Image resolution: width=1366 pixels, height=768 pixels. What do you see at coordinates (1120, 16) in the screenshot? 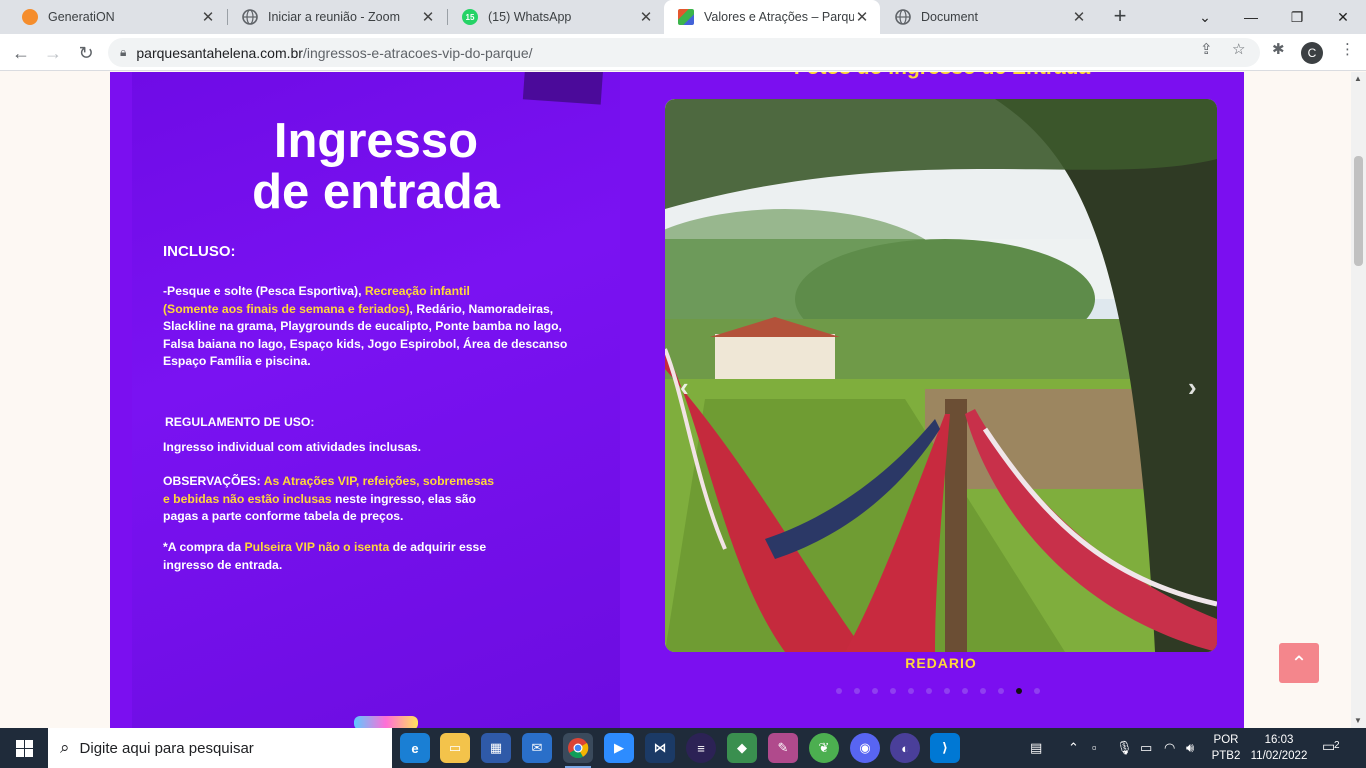
I see `new-tab-button: +` at bounding box center [1120, 16].